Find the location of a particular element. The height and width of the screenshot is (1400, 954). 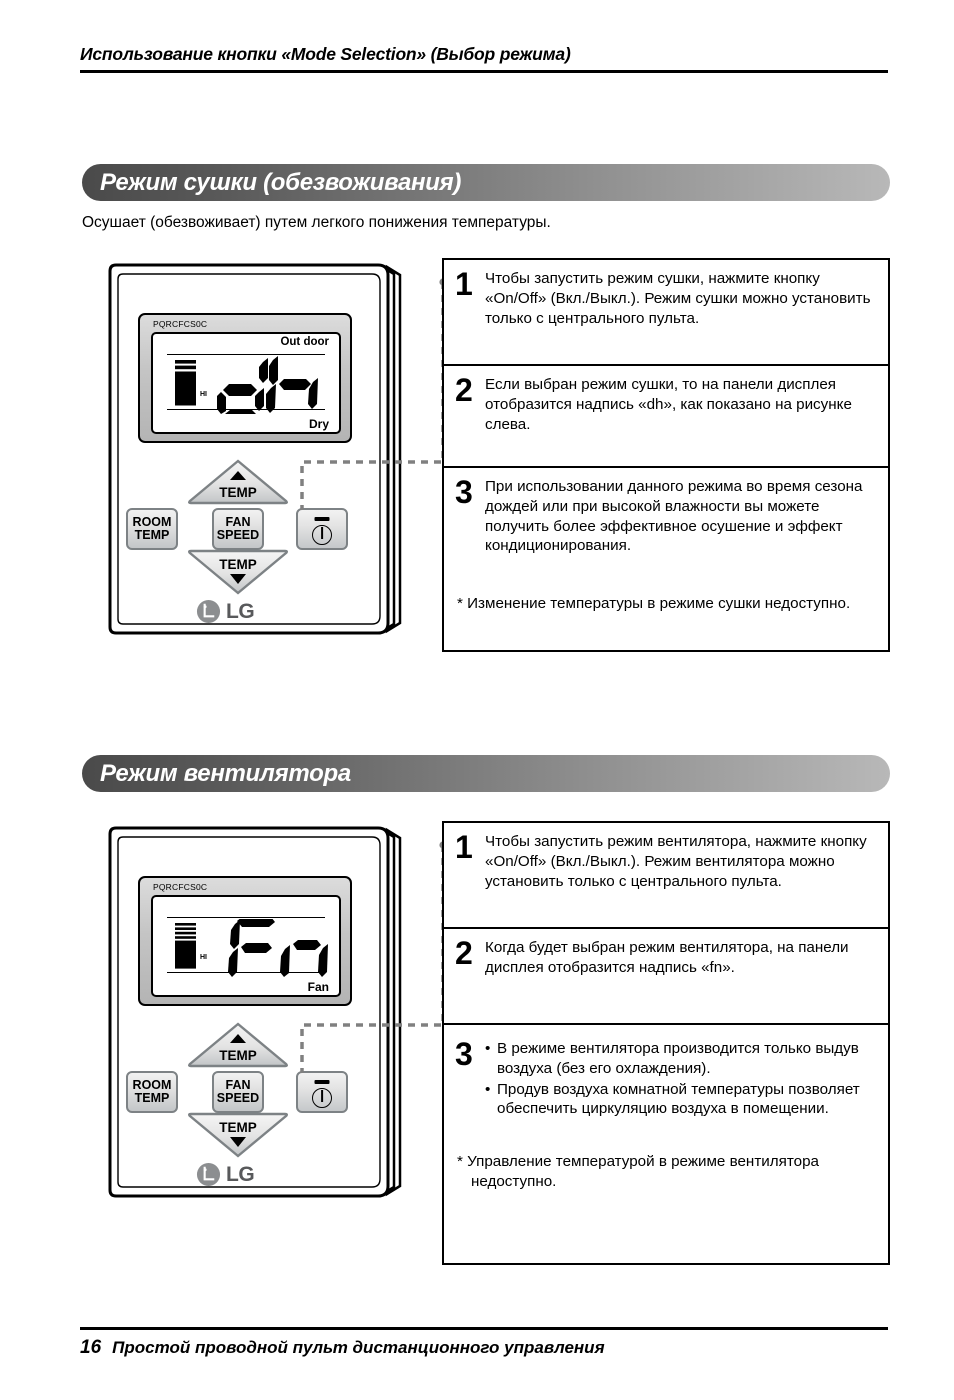

lcd-seven-segment-fan is located at coordinates (278, 948).